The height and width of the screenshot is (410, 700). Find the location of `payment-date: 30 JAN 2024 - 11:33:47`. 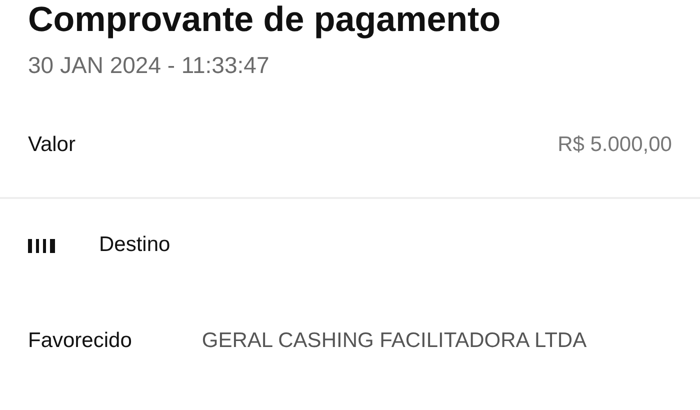

payment-date: 30 JAN 2024 - 11:33:47 is located at coordinates (149, 65).